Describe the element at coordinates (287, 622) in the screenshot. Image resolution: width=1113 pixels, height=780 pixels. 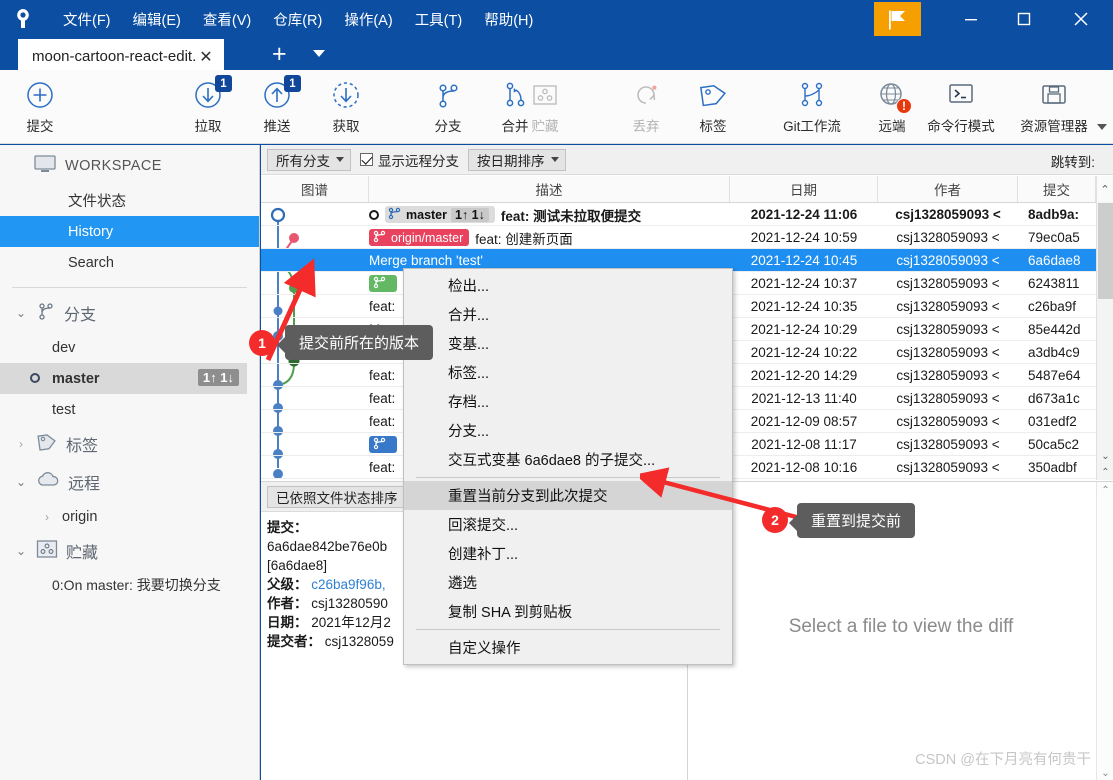
I see `detail-date-key: 日期：` at that location.